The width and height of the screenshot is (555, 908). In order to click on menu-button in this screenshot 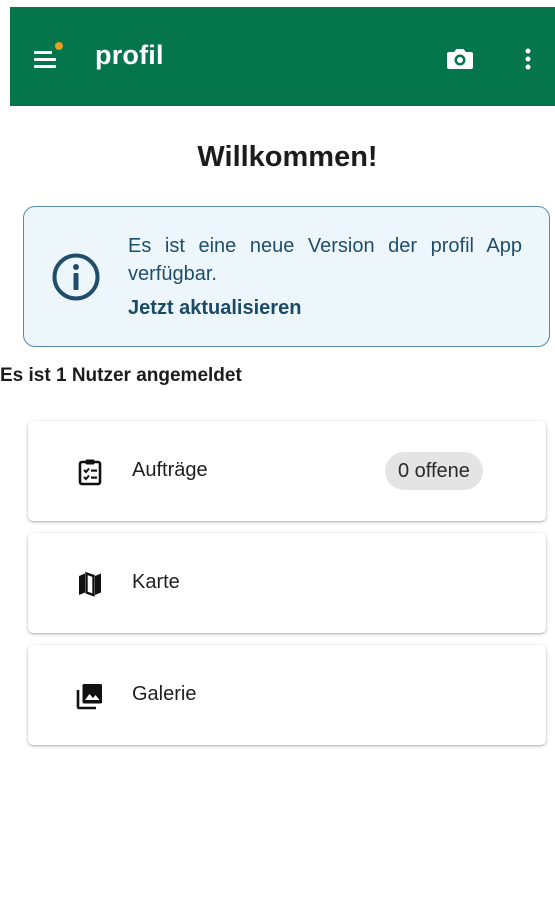, I will do `click(44, 59)`.